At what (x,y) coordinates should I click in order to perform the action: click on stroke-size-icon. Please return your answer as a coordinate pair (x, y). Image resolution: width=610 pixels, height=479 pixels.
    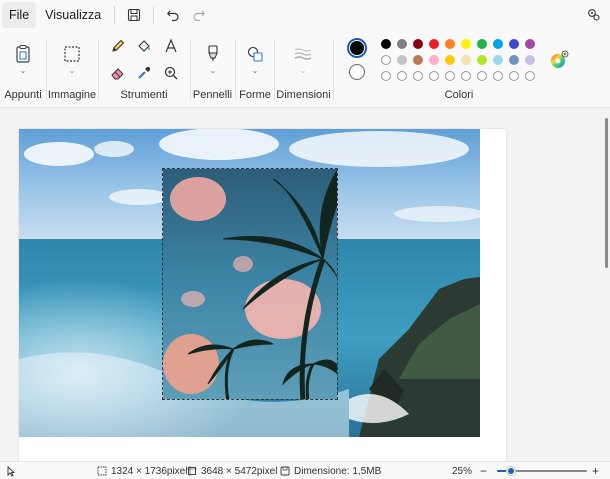
    Looking at the image, I should click on (303, 54).